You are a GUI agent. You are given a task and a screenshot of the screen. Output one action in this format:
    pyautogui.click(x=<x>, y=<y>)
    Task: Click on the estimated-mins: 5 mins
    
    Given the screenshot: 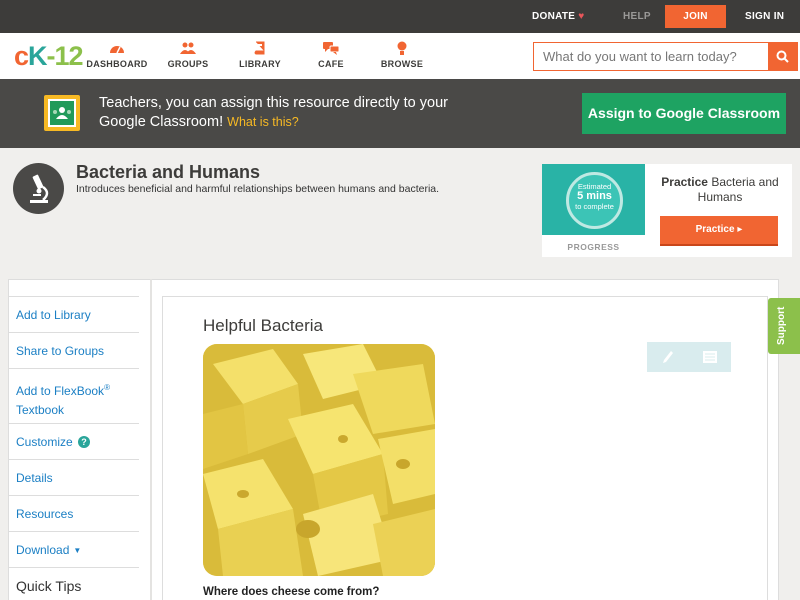 What is the action you would take?
    pyautogui.click(x=594, y=196)
    